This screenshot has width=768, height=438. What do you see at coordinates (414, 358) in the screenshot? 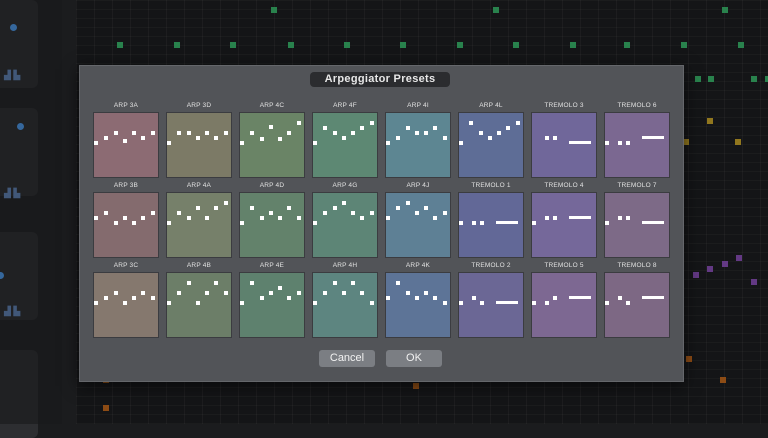
I see `ok-button: OK` at bounding box center [414, 358].